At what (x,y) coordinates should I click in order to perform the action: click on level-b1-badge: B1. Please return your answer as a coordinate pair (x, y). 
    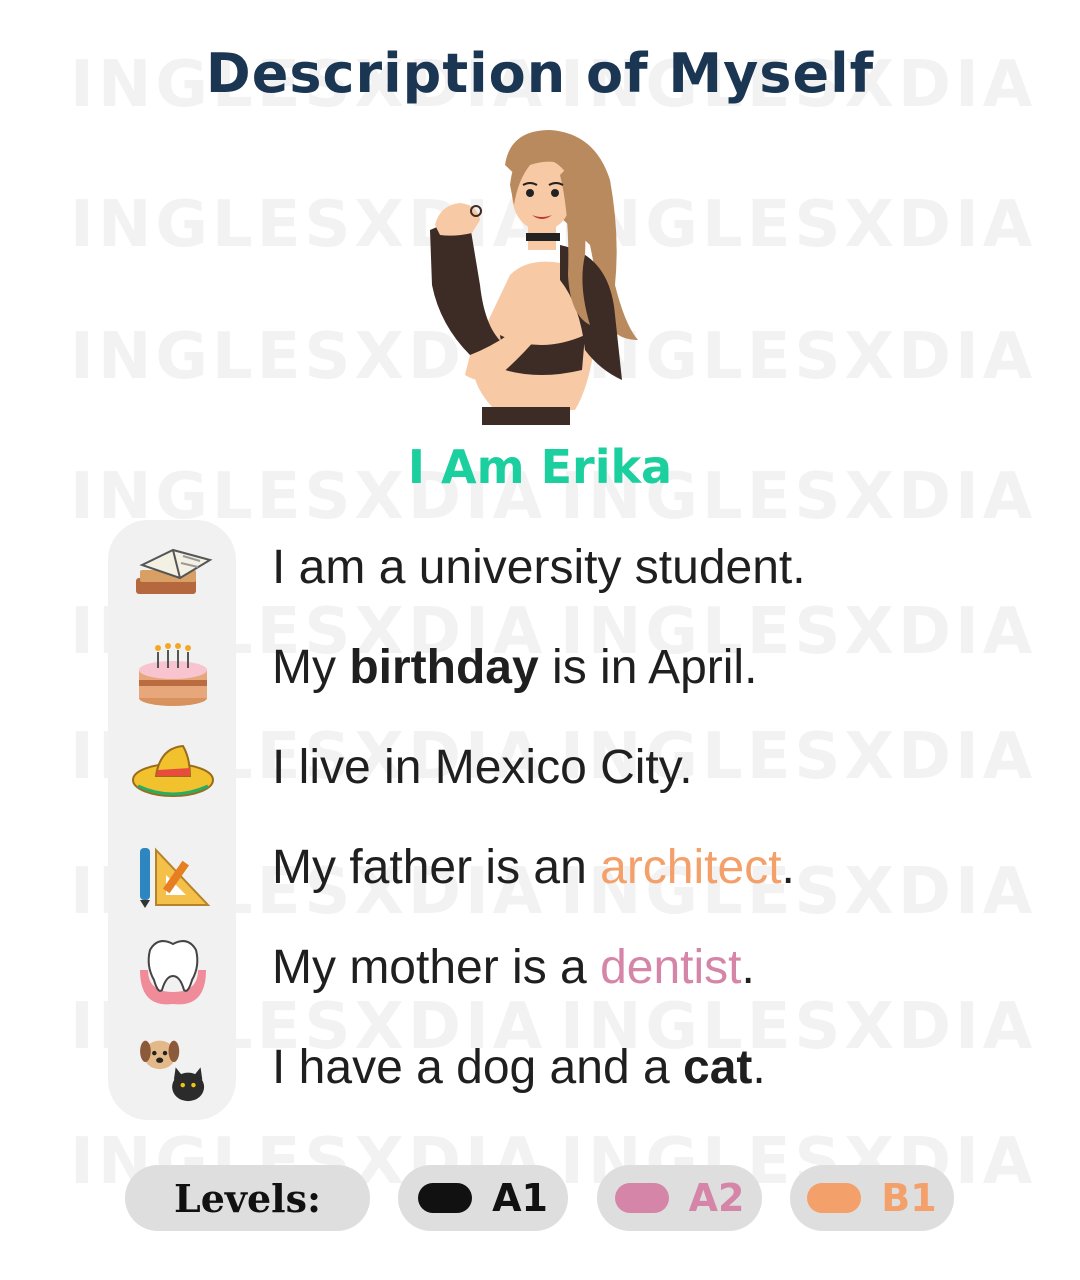
    Looking at the image, I should click on (872, 1198).